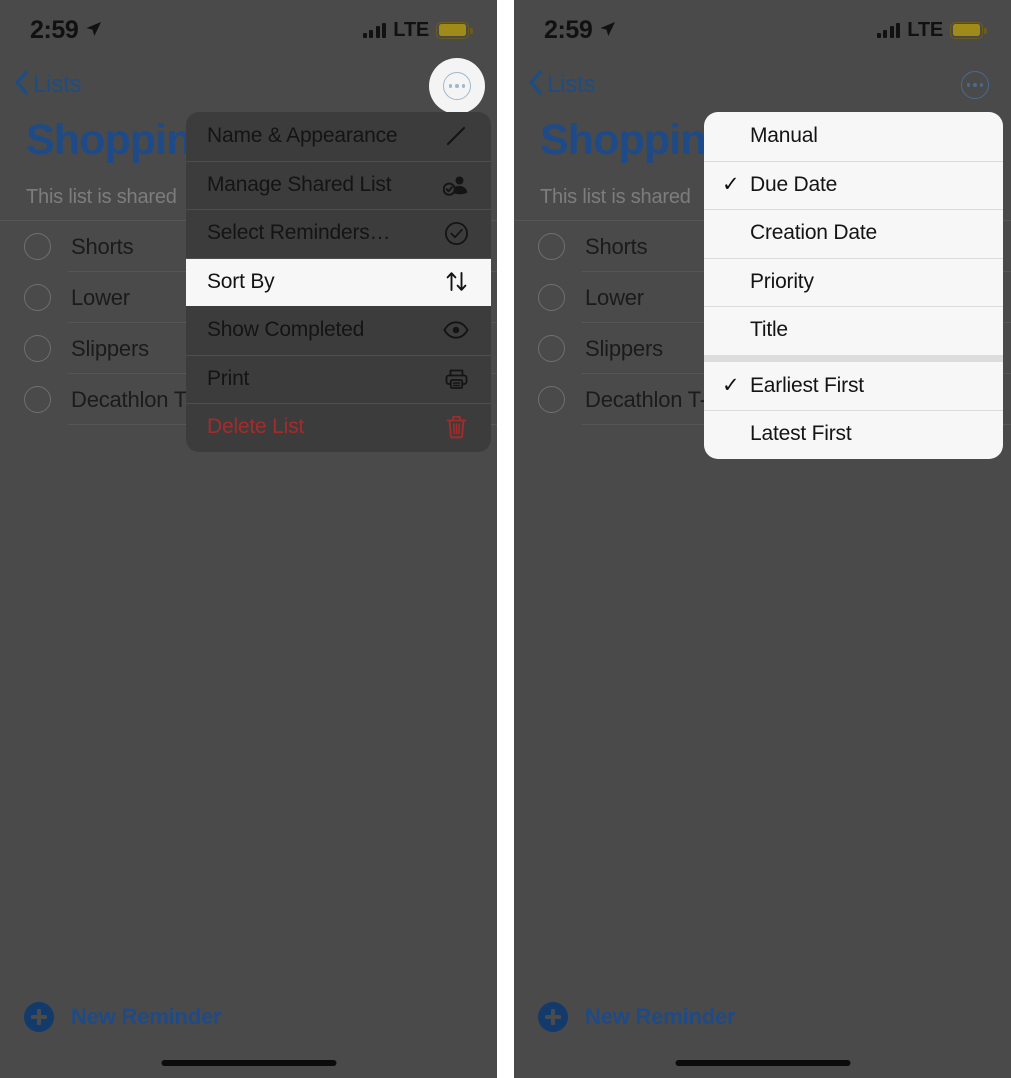 This screenshot has width=1011, height=1078. I want to click on printer-icon, so click(456, 379).